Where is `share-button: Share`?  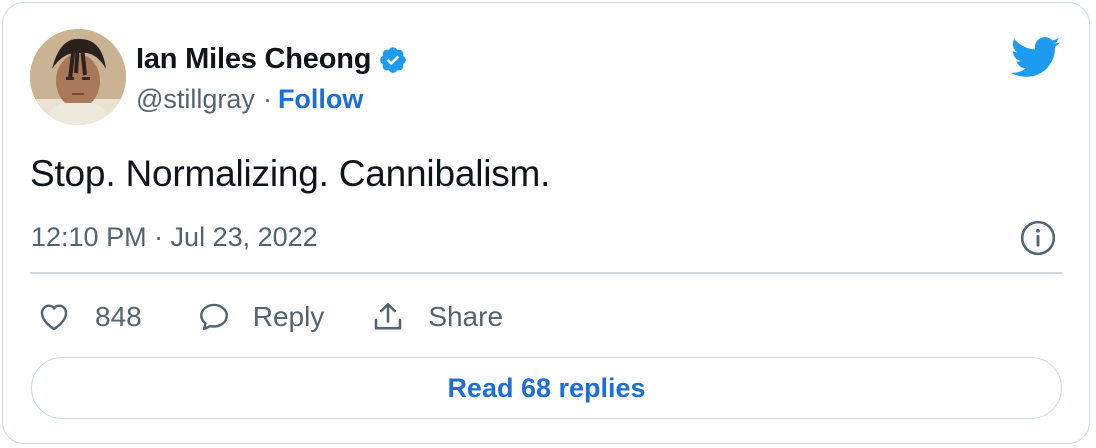 share-button: Share is located at coordinates (436, 317).